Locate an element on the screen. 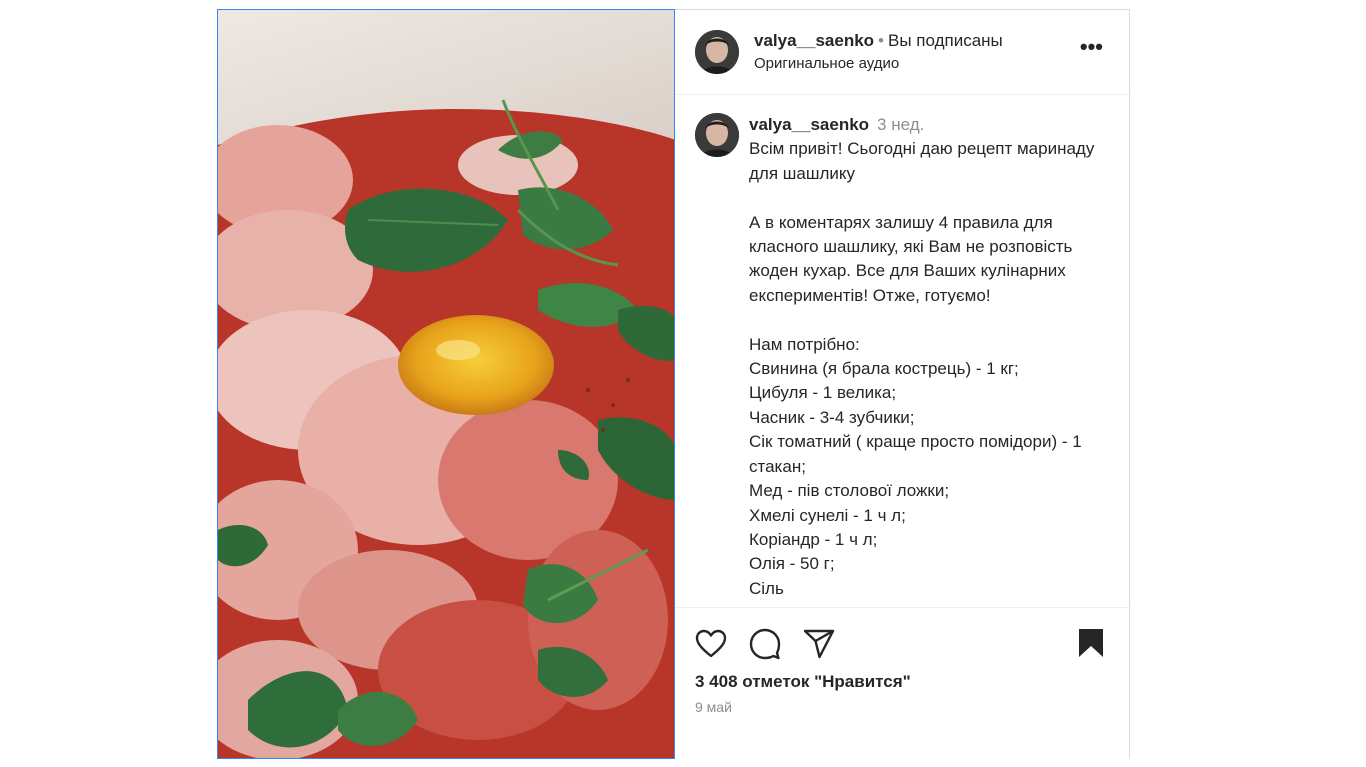  audio-link: Оригинальное аудио is located at coordinates (878, 64).